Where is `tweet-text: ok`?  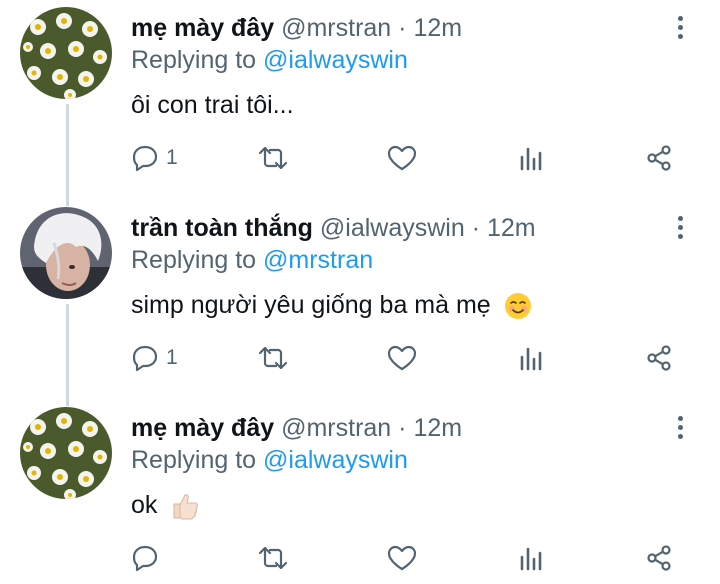
tweet-text: ok is located at coordinates (165, 505).